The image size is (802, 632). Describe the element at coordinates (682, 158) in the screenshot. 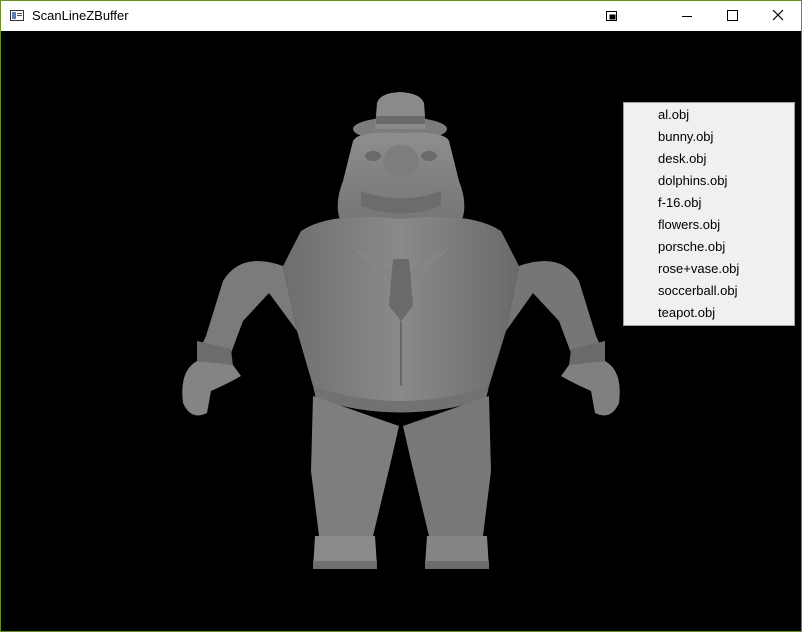

I see `menu-item-label: desk.obj` at that location.